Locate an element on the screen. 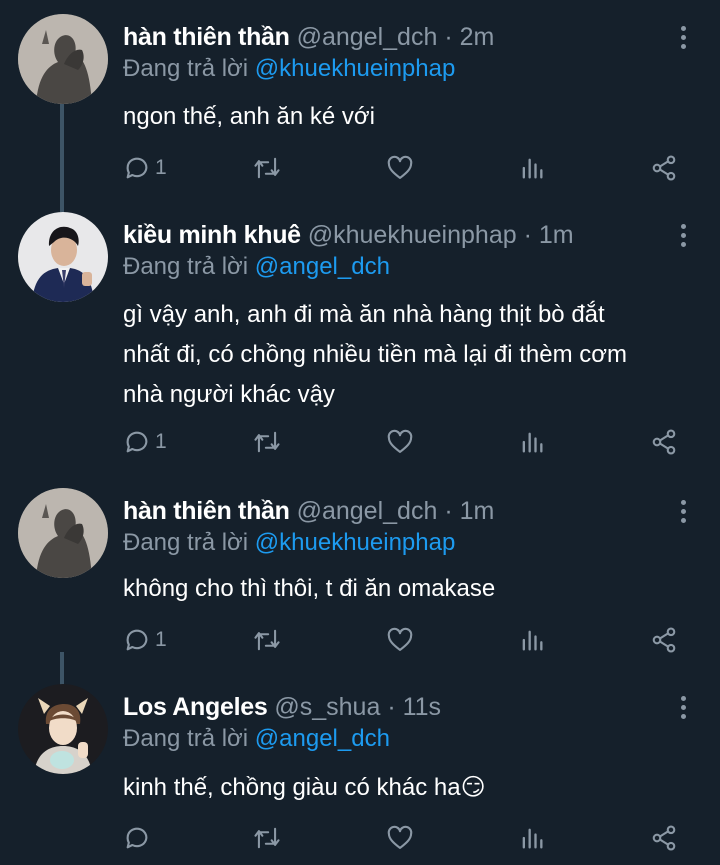 The height and width of the screenshot is (865, 720). tweet-text-line: nhà người khác vậy is located at coordinates (229, 394).